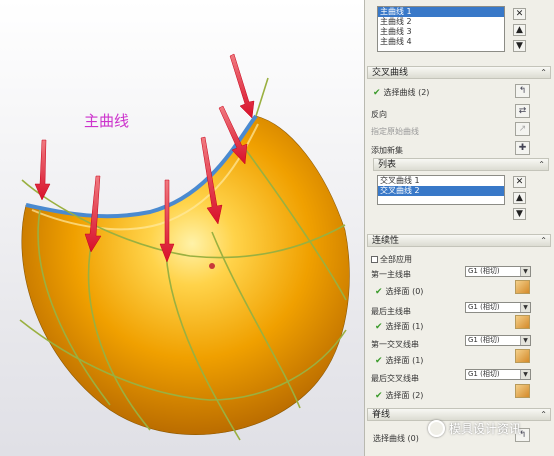  What do you see at coordinates (386, 241) in the screenshot?
I see `continuity-section-title: 连续性` at bounding box center [386, 241].